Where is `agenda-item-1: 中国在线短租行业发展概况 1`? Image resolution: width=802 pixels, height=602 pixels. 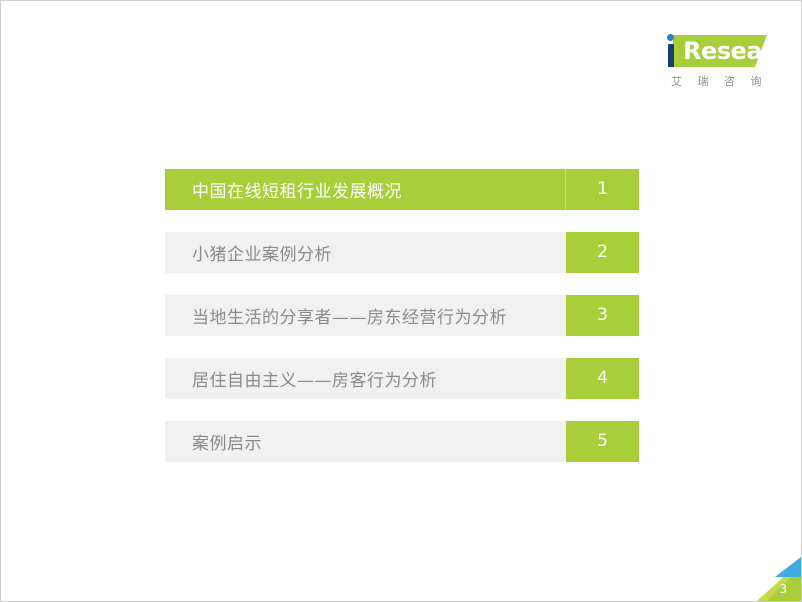 agenda-item-1: 中国在线短租行业发展概况 1 is located at coordinates (402, 189).